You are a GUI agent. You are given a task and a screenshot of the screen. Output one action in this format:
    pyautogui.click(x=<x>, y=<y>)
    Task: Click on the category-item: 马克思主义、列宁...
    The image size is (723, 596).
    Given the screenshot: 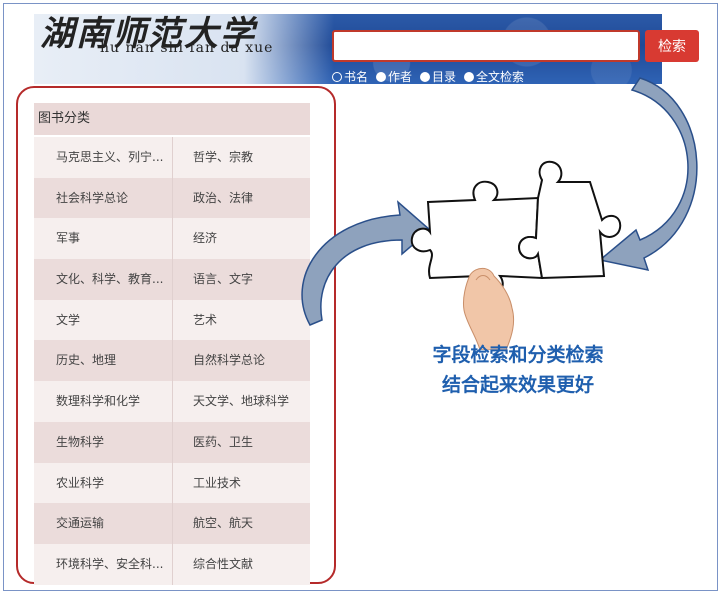 What is the action you would take?
    pyautogui.click(x=103, y=157)
    